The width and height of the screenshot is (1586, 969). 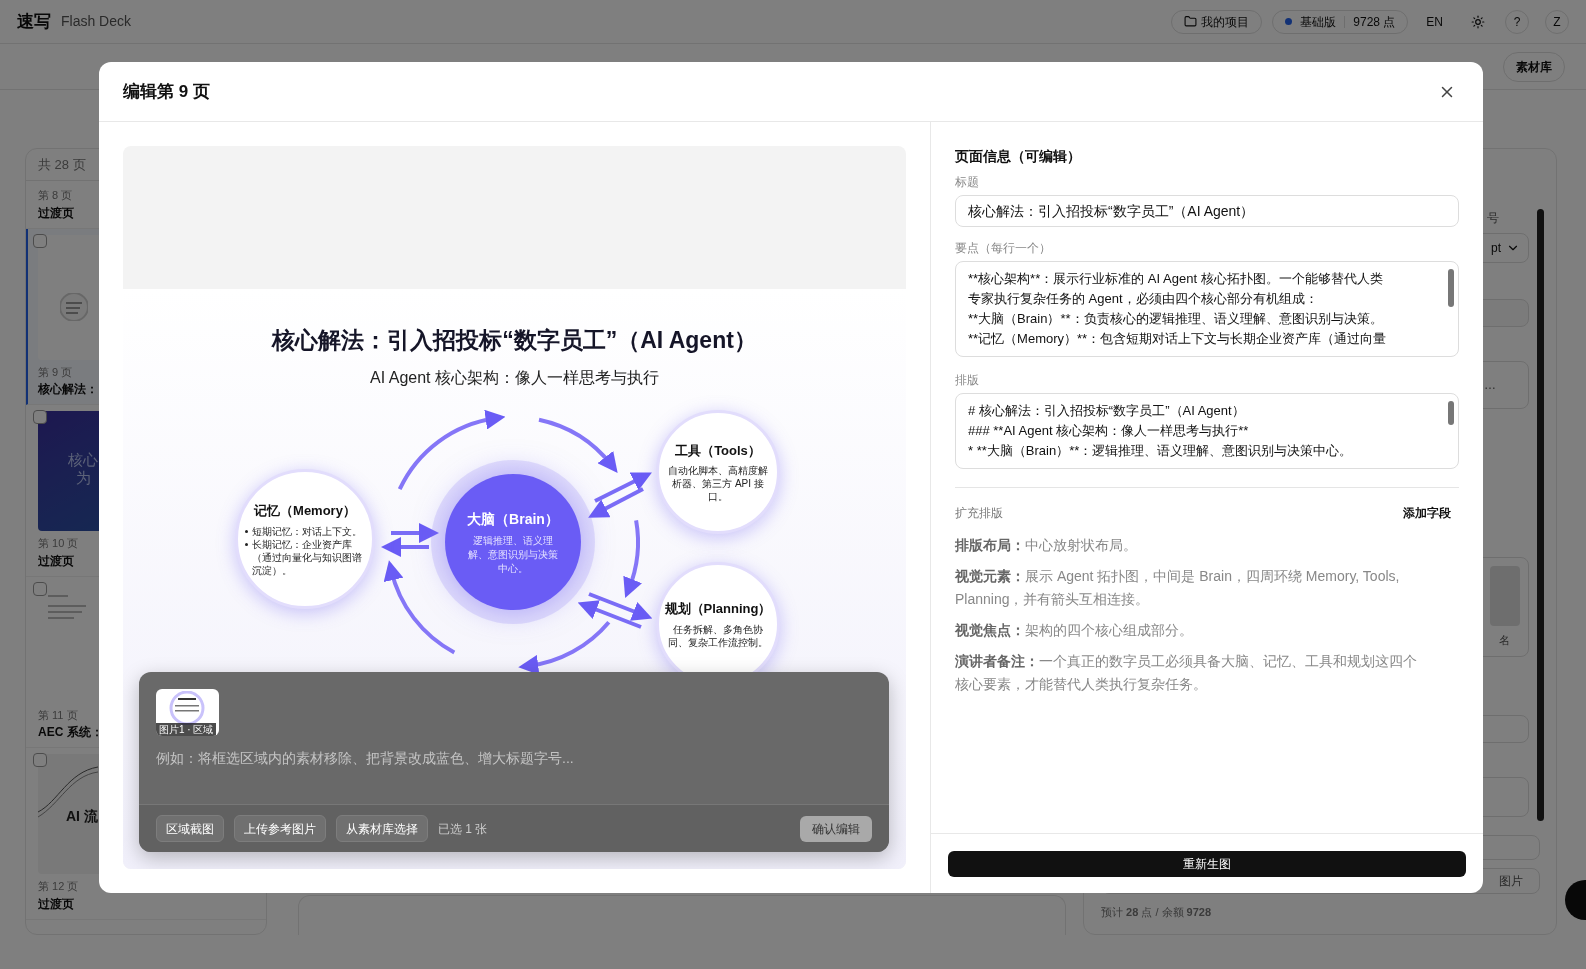 What do you see at coordinates (186, 729) in the screenshot?
I see `thumbnail-caption: 图片1 · 区域` at bounding box center [186, 729].